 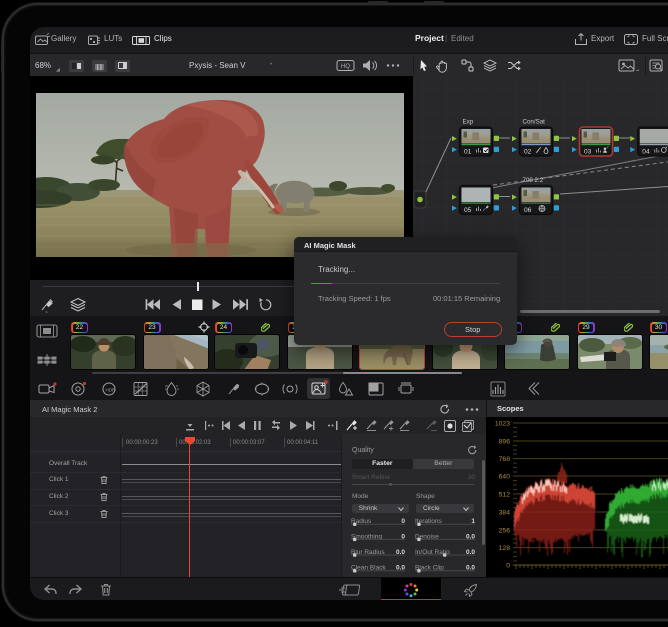 I want to click on svg-text: 1, so click(x=473, y=521).